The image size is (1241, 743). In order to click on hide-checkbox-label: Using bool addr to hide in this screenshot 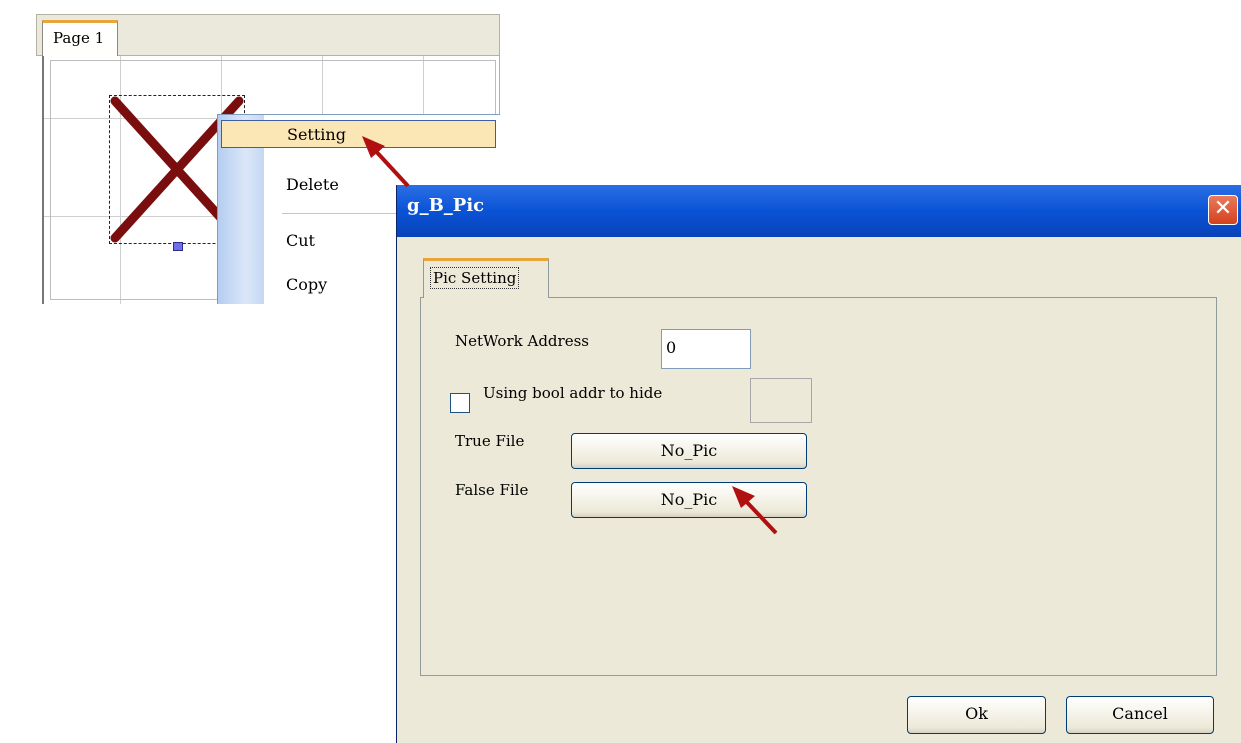, I will do `click(573, 393)`.